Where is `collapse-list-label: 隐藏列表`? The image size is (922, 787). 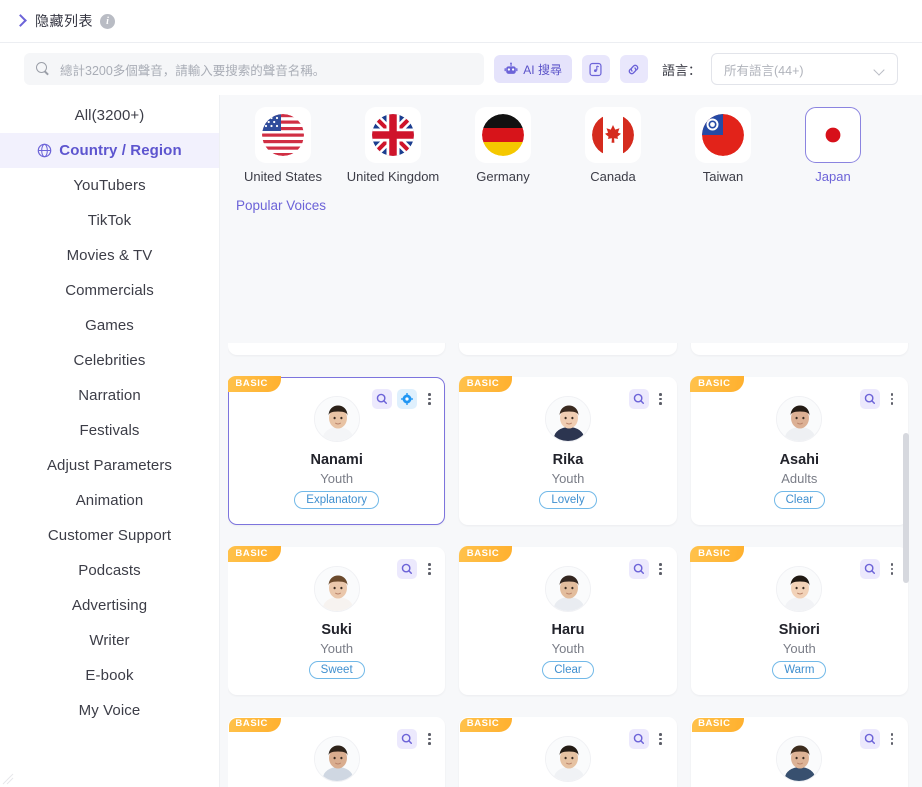 collapse-list-label: 隐藏列表 is located at coordinates (64, 21).